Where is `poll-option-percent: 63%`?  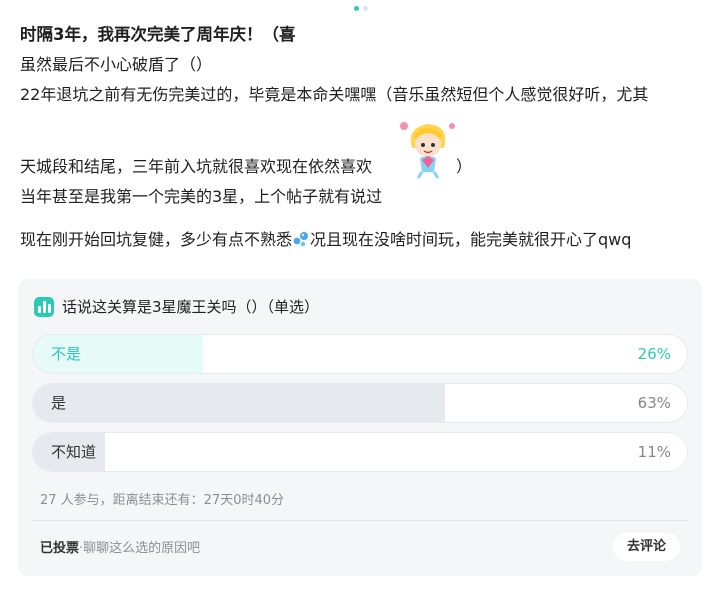
poll-option-percent: 63% is located at coordinates (654, 403).